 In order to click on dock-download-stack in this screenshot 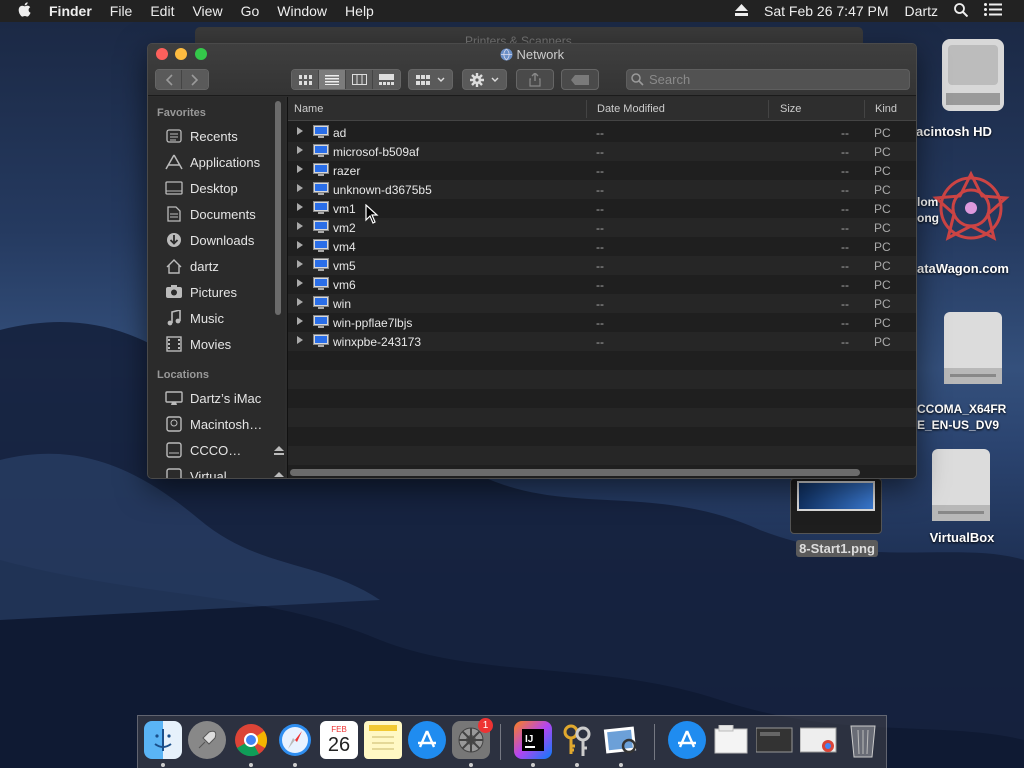, I will do `click(819, 740)`.